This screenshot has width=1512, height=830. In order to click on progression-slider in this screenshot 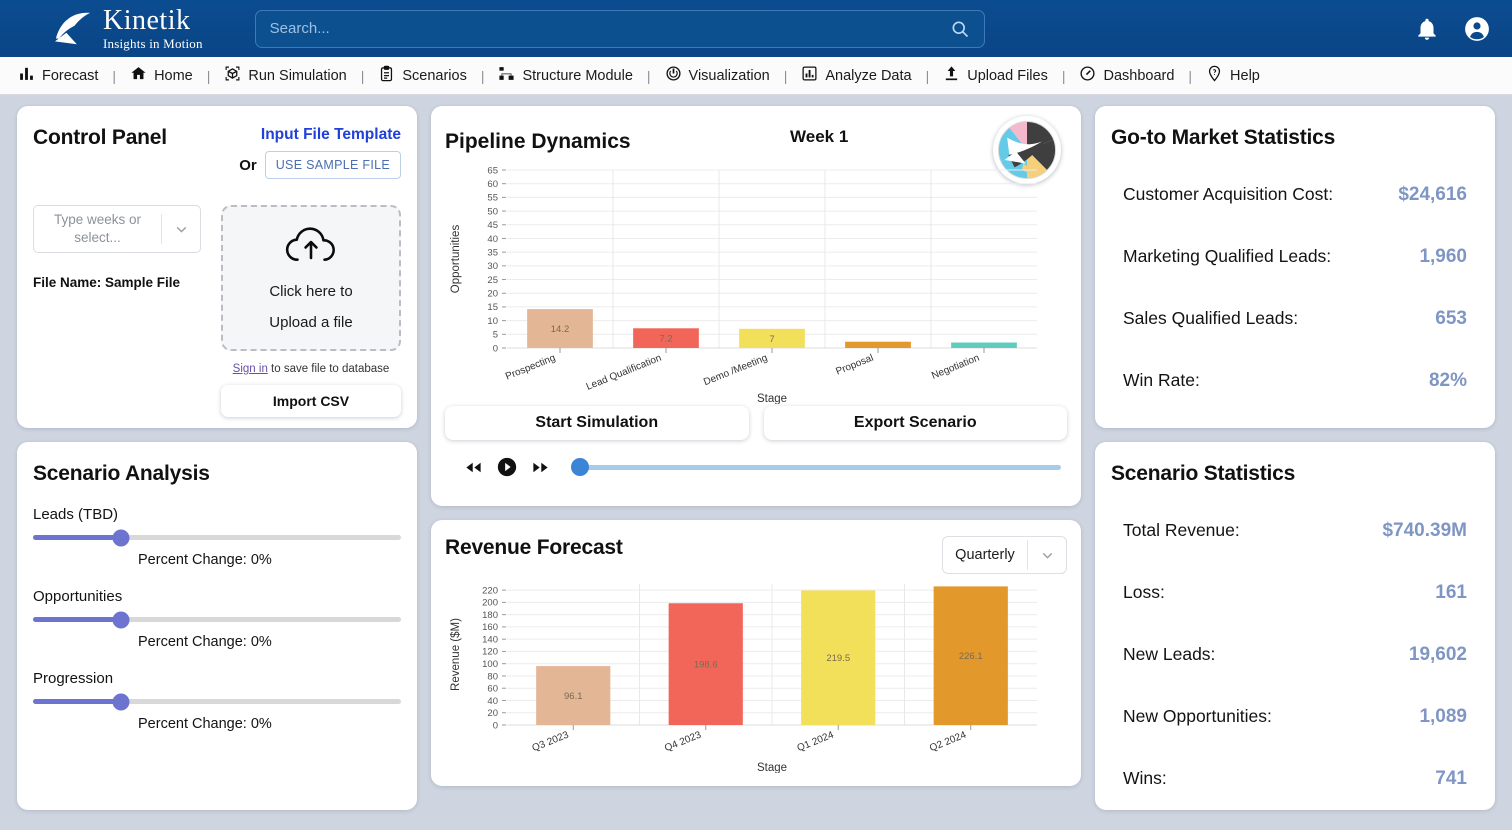, I will do `click(217, 701)`.